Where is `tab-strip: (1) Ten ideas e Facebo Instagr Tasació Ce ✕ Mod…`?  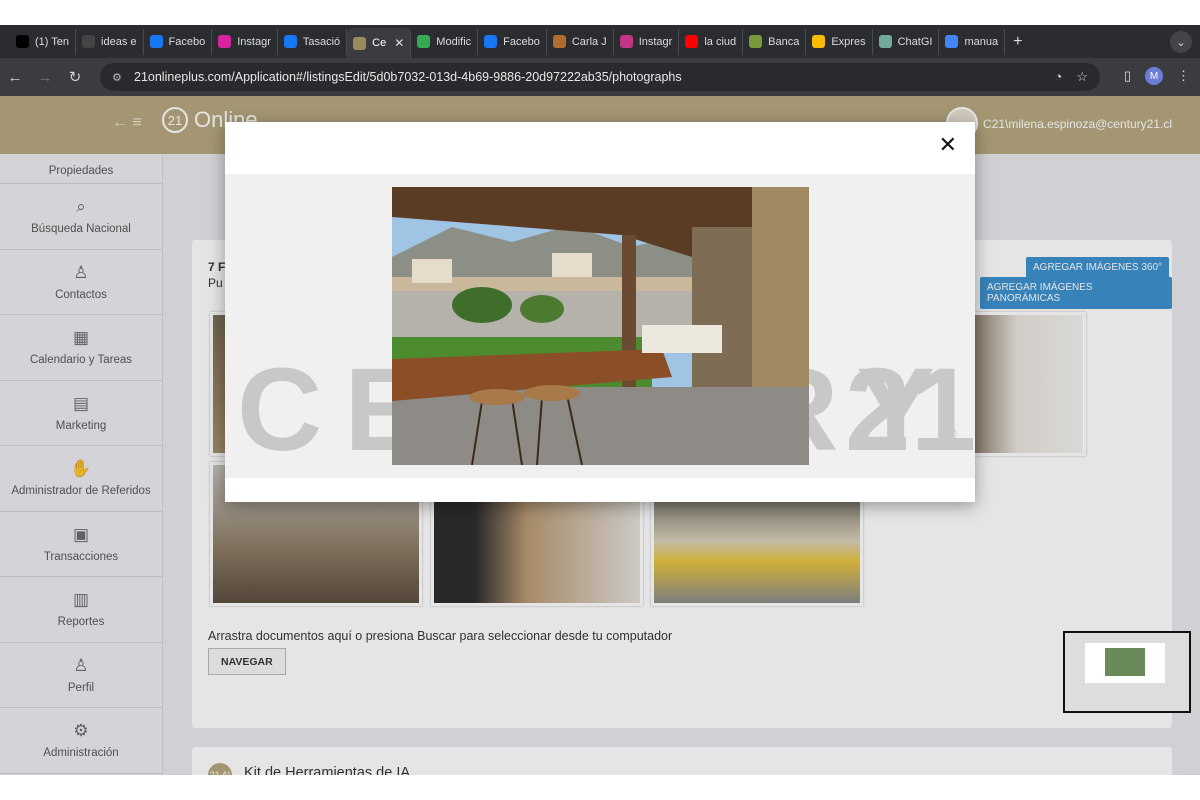
tab-strip: (1) Ten ideas e Facebo Instagr Tasació Ce ✕ Mod… is located at coordinates (600, 41).